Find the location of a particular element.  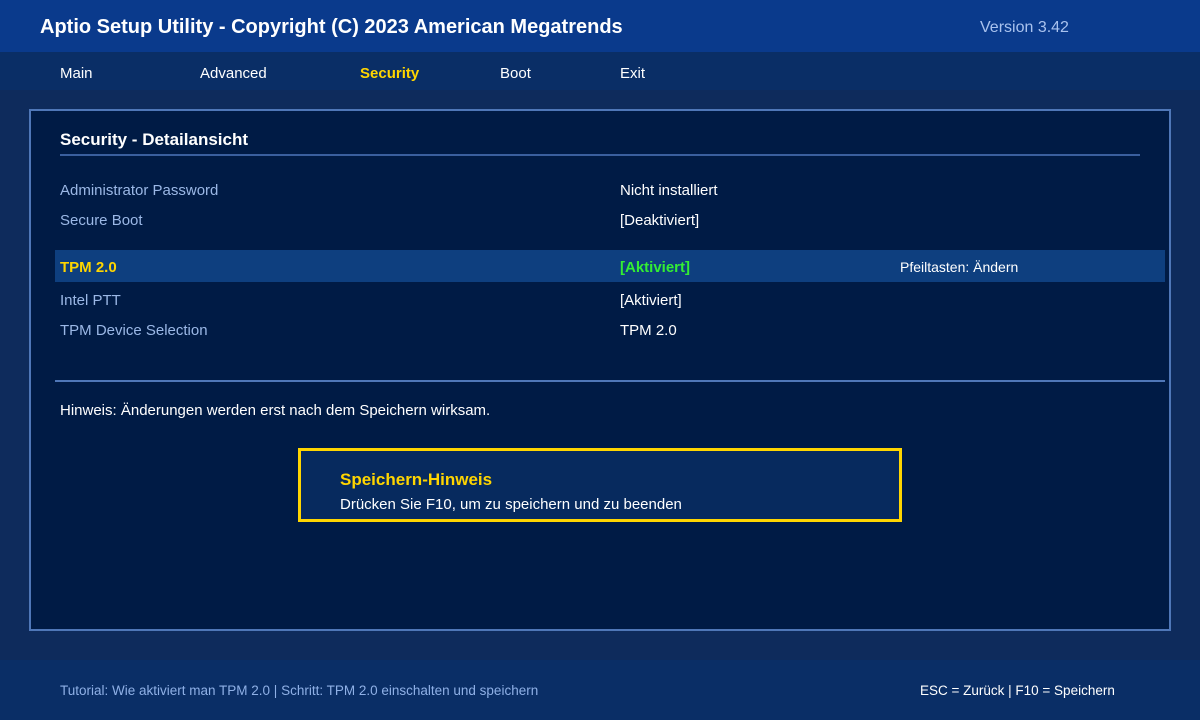

setting-value-enabled: [Aktiviert] is located at coordinates (655, 267).